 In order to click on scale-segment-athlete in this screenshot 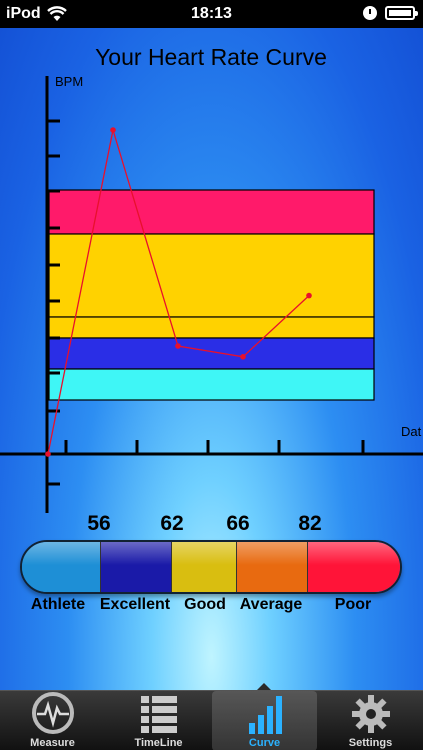, I will do `click(62, 567)`.